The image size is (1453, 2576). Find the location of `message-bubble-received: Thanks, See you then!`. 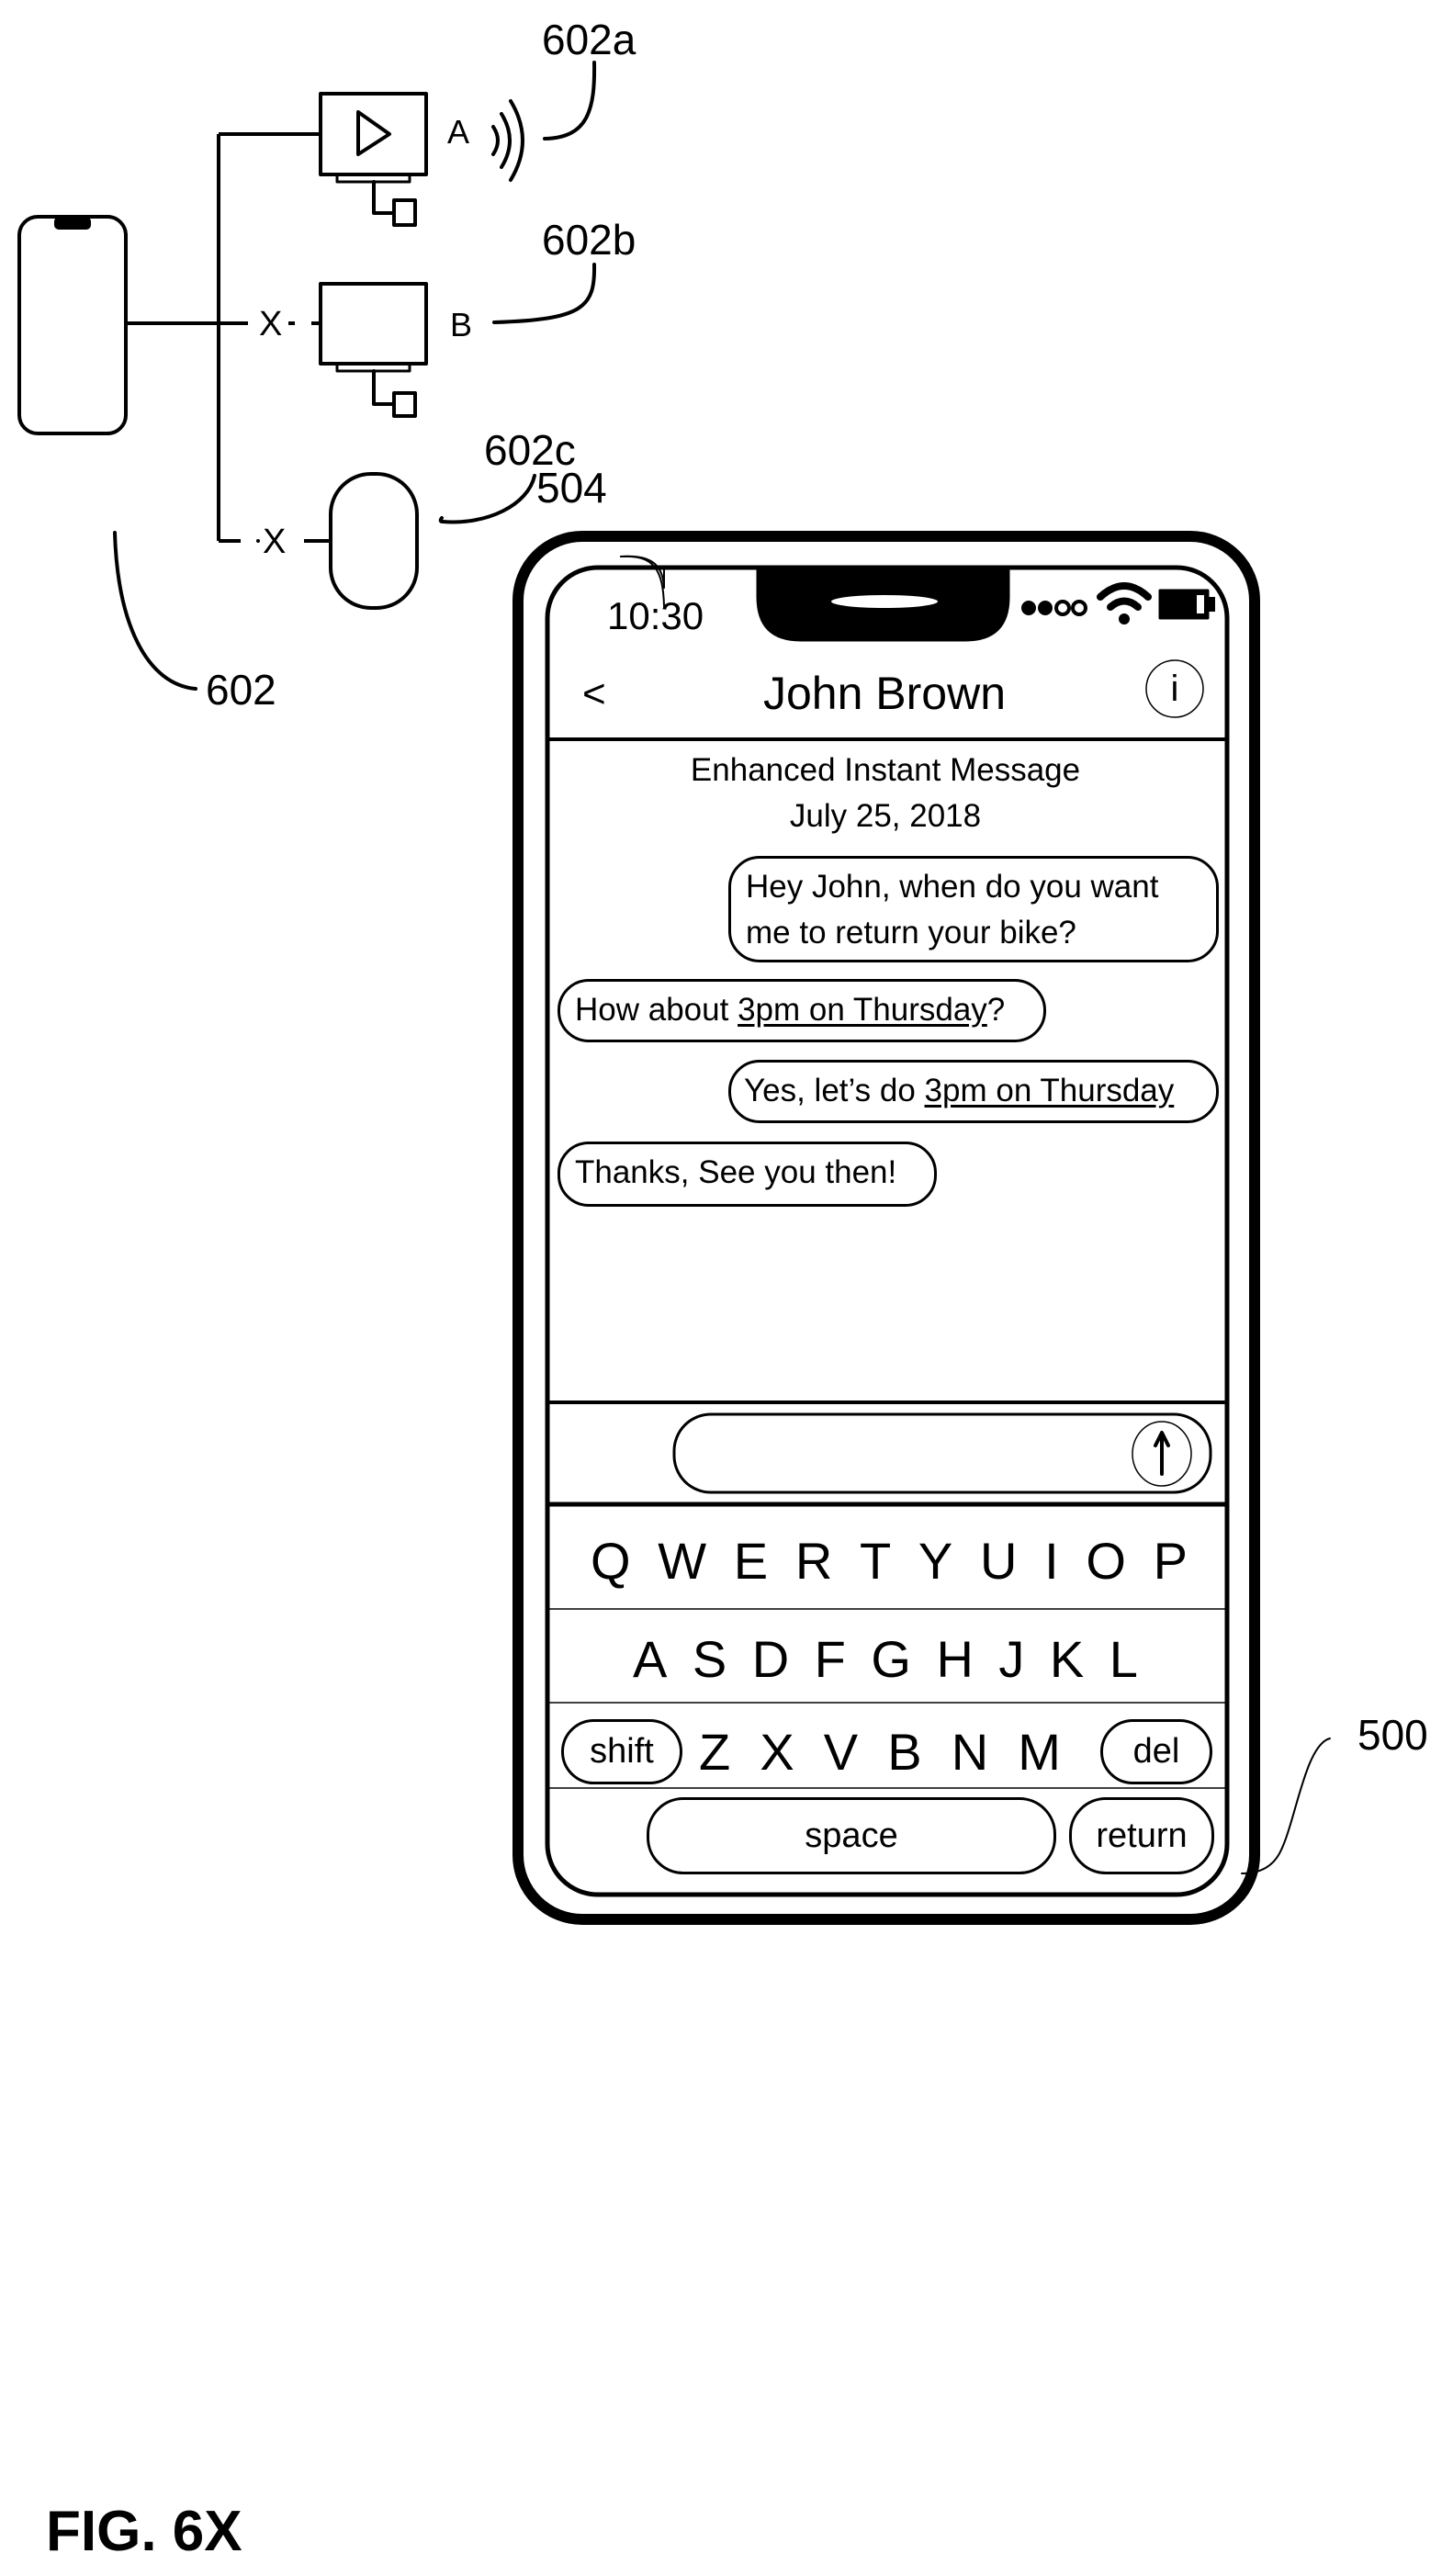

message-bubble-received: Thanks, See you then! is located at coordinates (747, 1174).